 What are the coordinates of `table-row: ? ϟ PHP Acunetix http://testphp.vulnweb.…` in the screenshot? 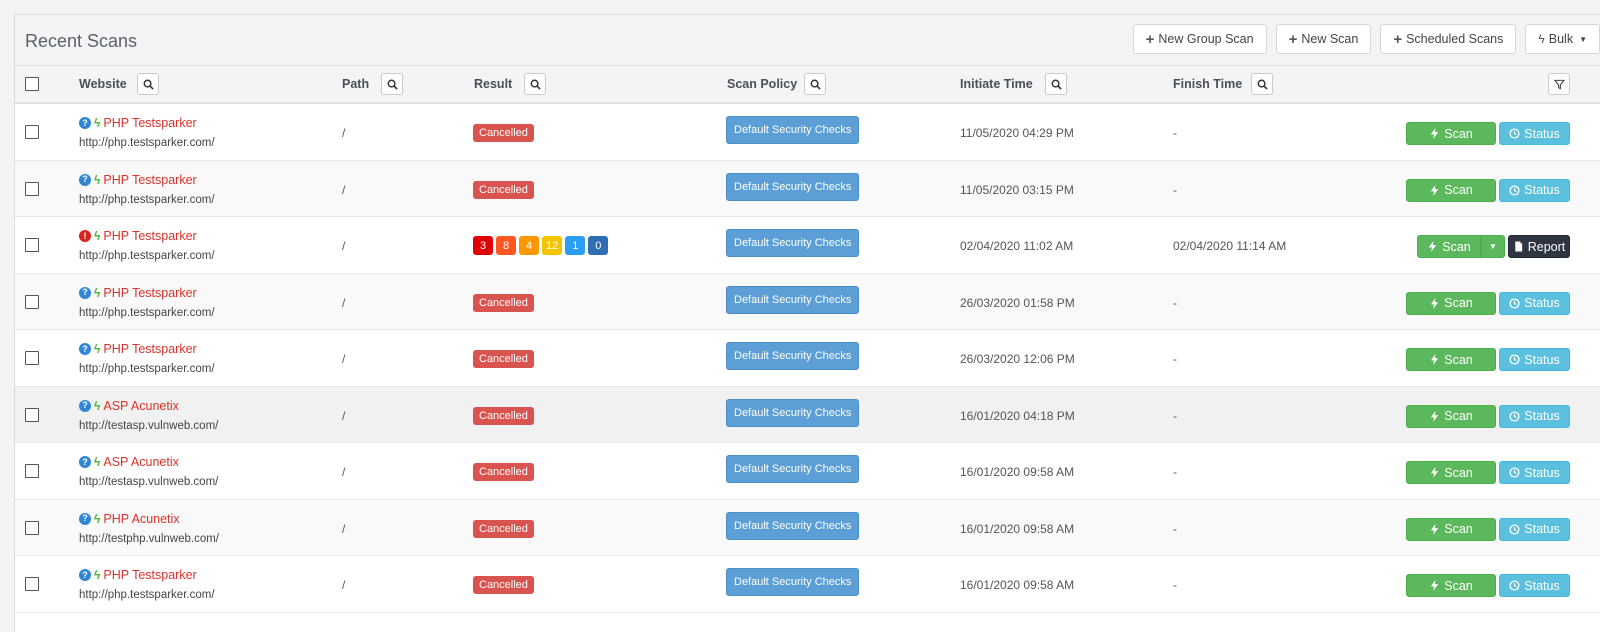 It's located at (807, 527).